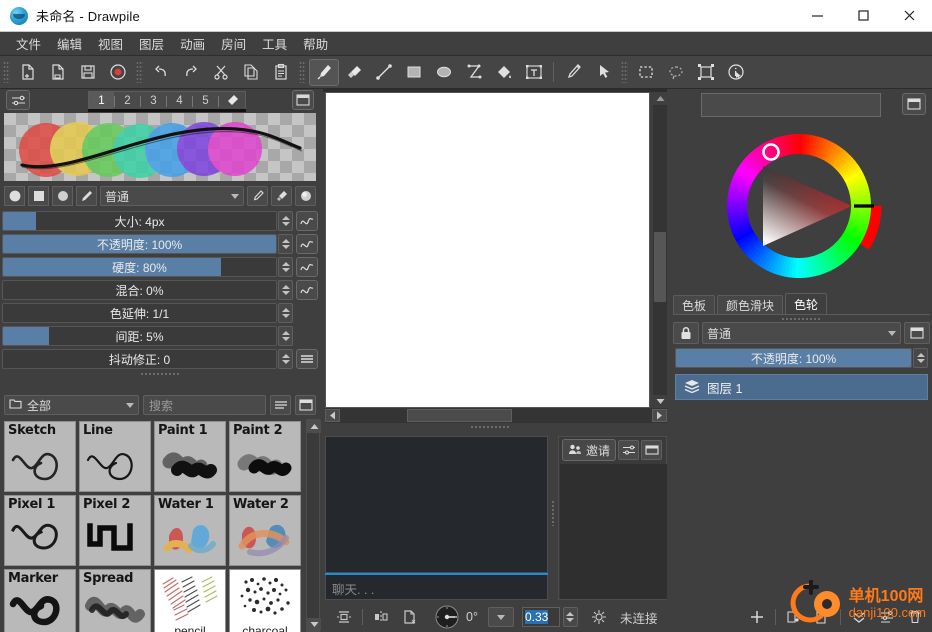 The height and width of the screenshot is (632, 932). What do you see at coordinates (660, 267) in the screenshot?
I see `canvas-vscroll-thumb` at bounding box center [660, 267].